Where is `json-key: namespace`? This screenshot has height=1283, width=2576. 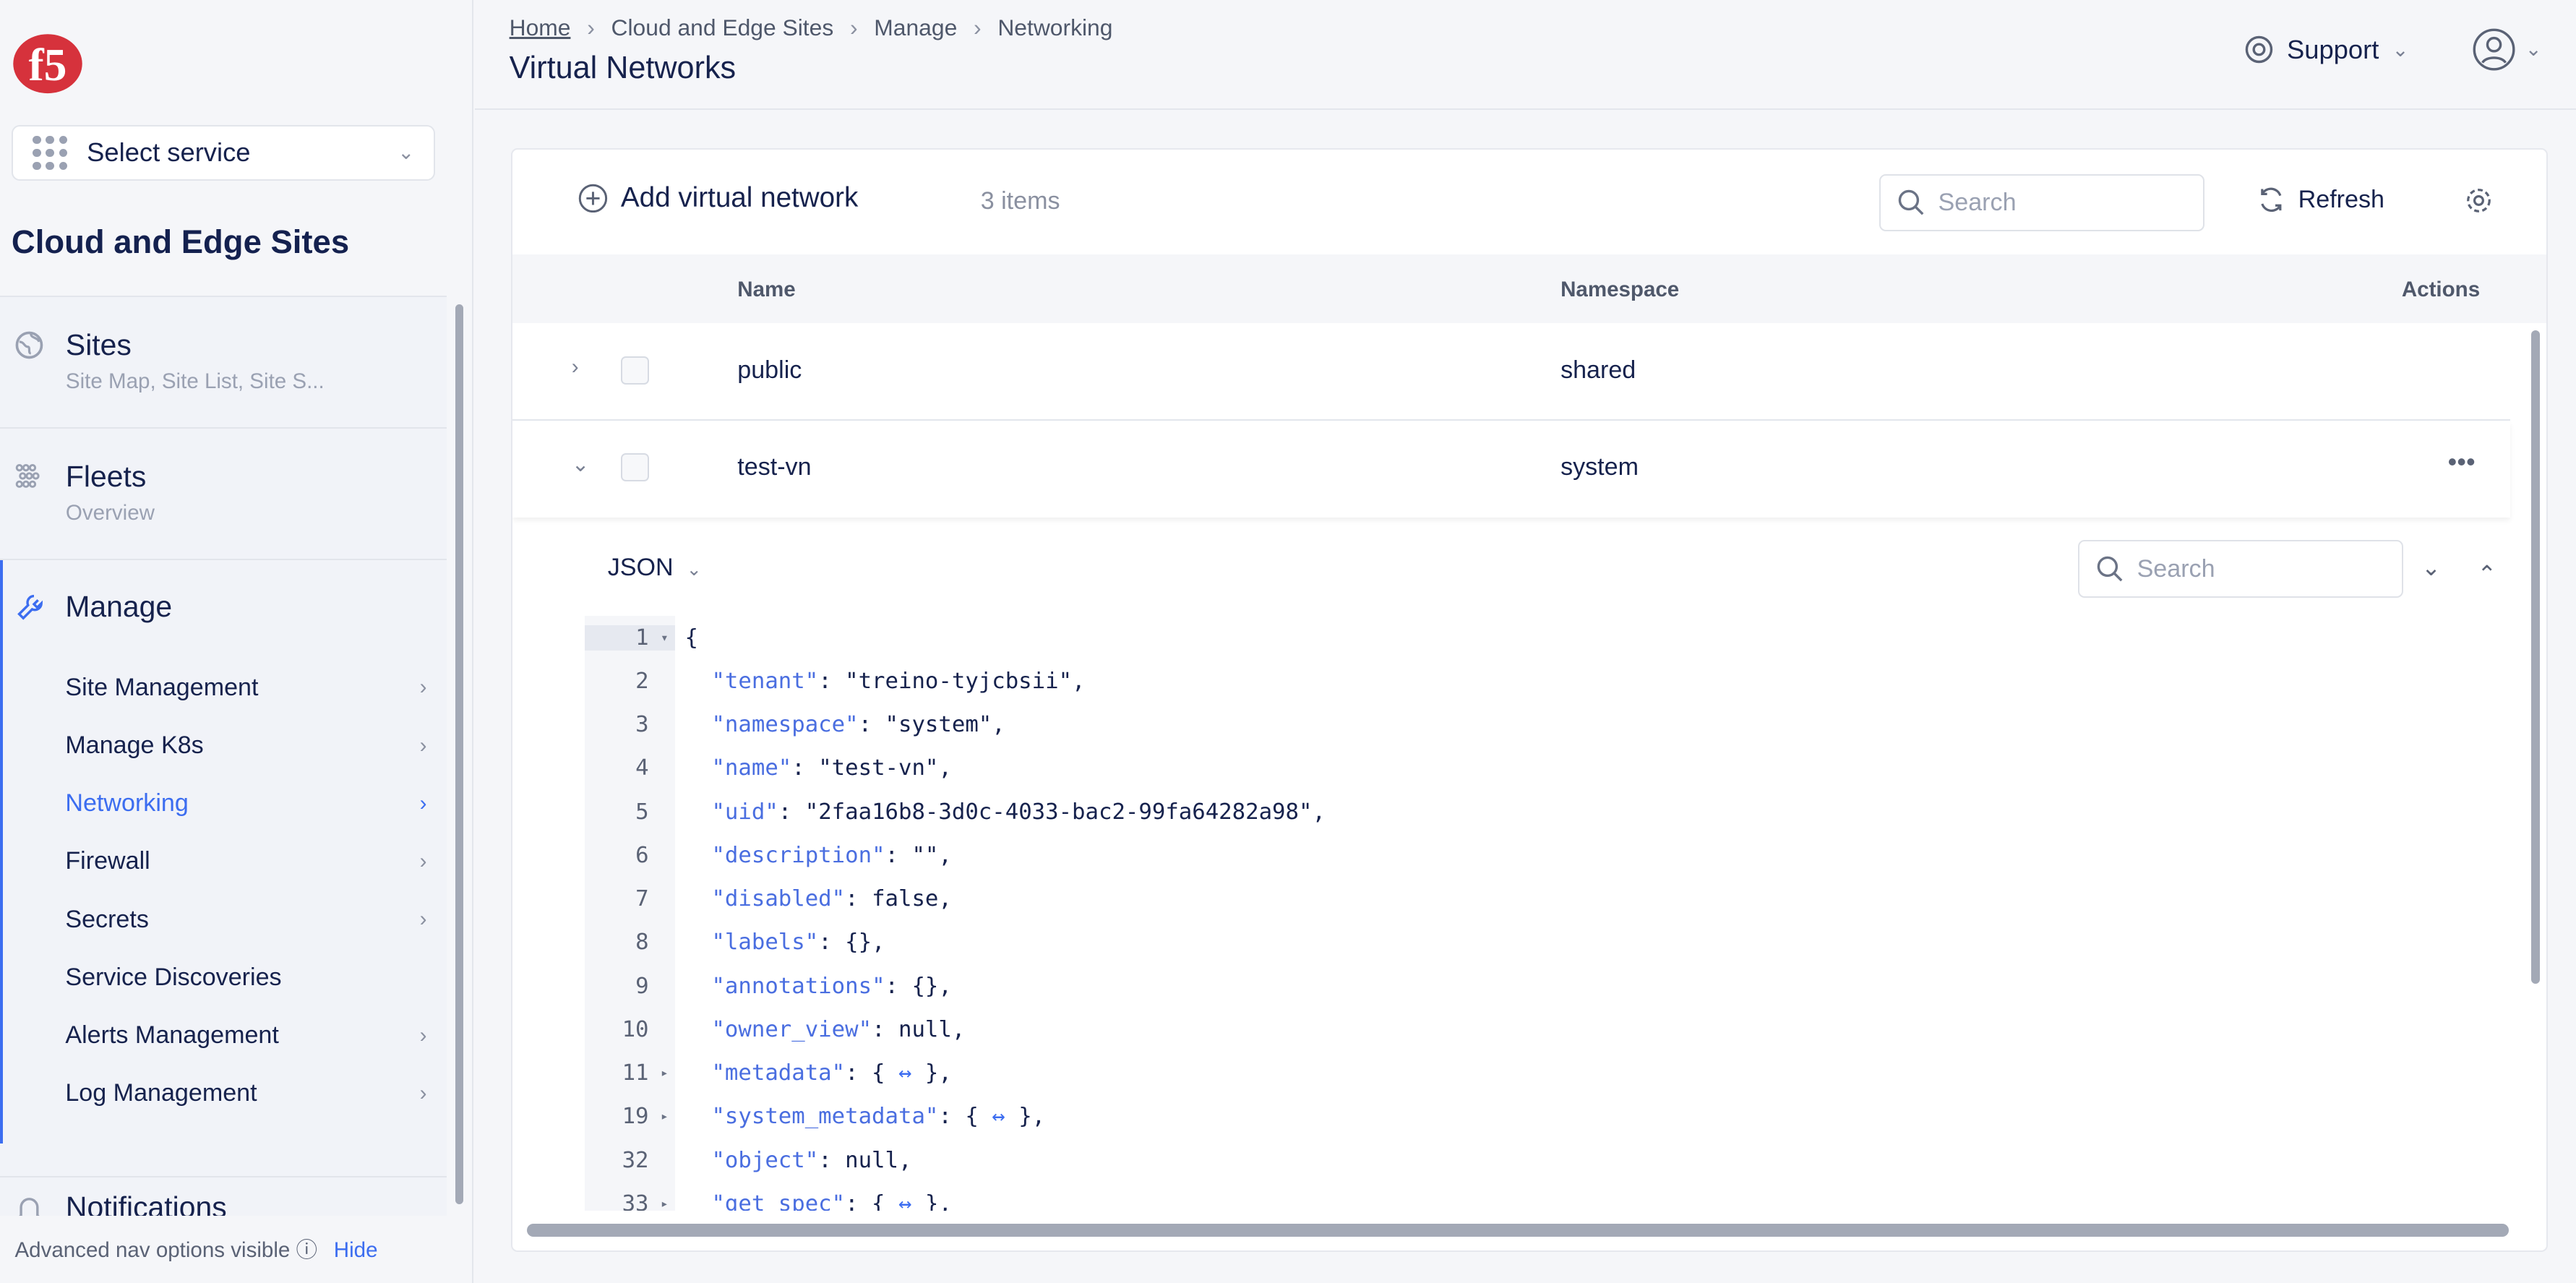 json-key: namespace is located at coordinates (785, 725).